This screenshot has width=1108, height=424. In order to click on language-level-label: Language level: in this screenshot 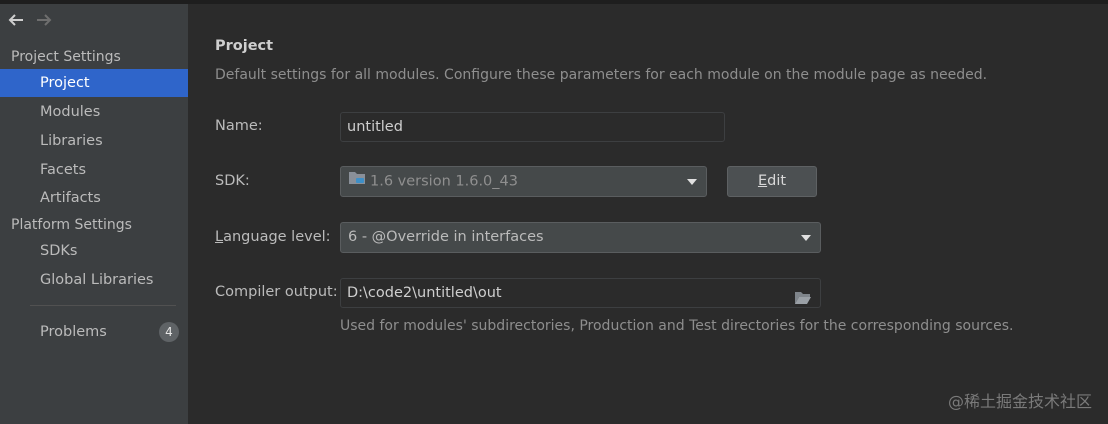, I will do `click(273, 237)`.